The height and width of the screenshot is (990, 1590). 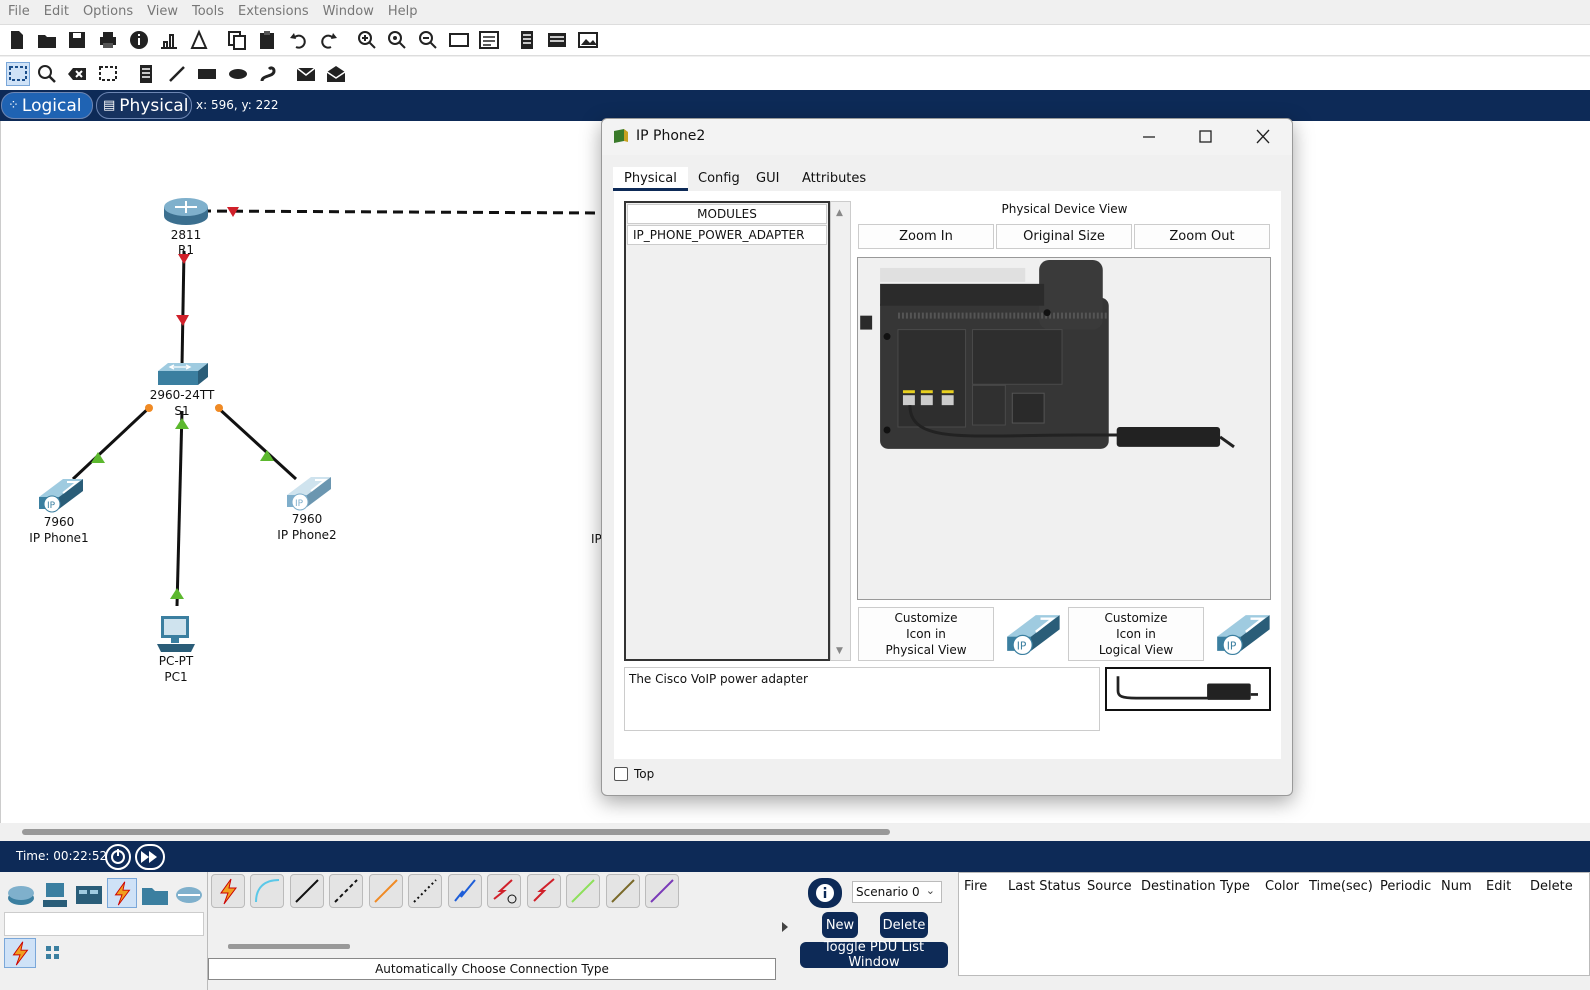 What do you see at coordinates (1202, 236) in the screenshot?
I see `zoom-out-button: Zoom Out` at bounding box center [1202, 236].